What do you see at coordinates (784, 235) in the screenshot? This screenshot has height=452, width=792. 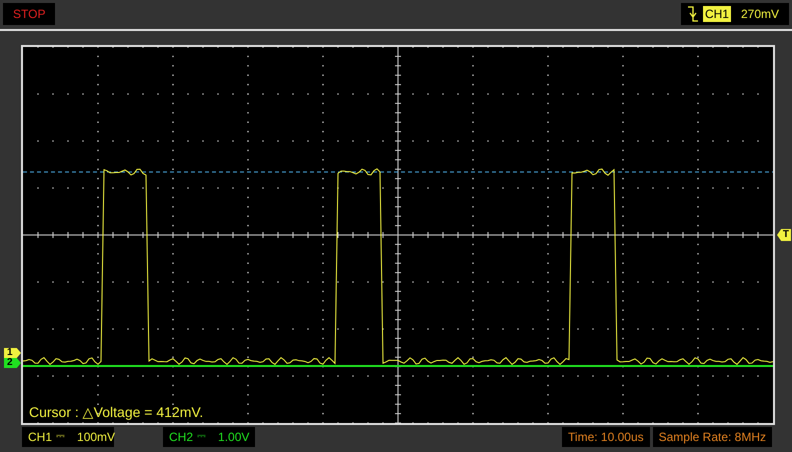 I see `trigger-marker: T` at bounding box center [784, 235].